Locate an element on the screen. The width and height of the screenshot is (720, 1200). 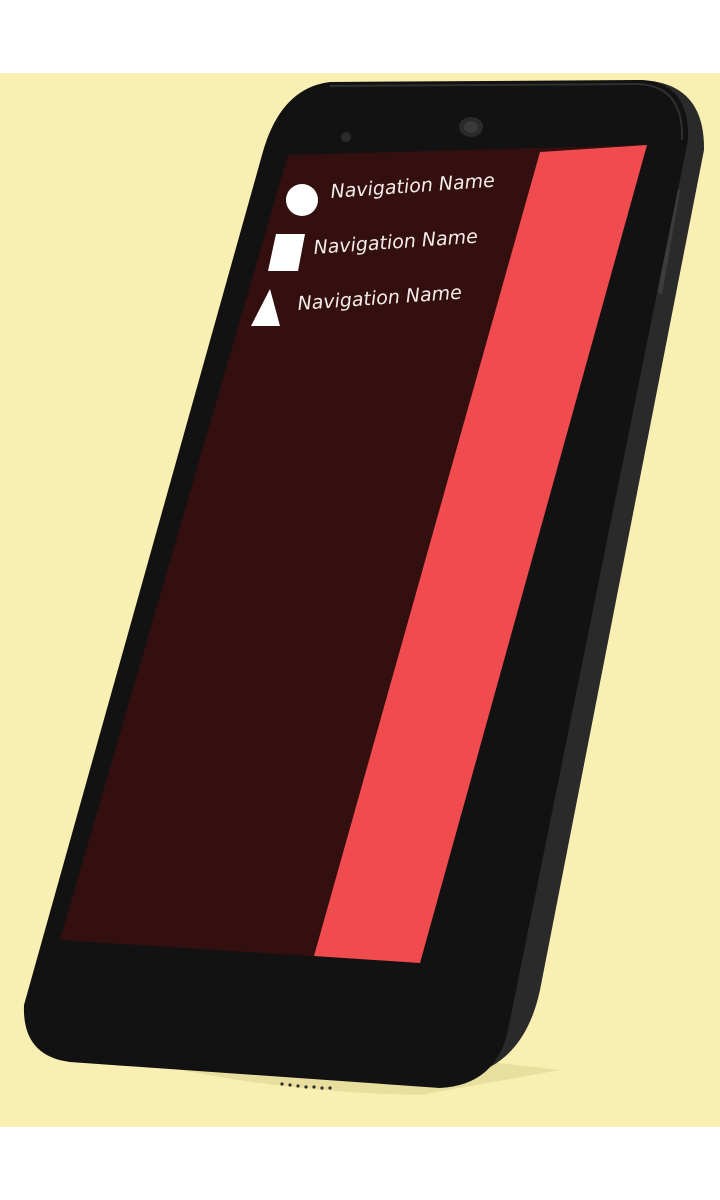
front-camera-icon is located at coordinates (346, 137).